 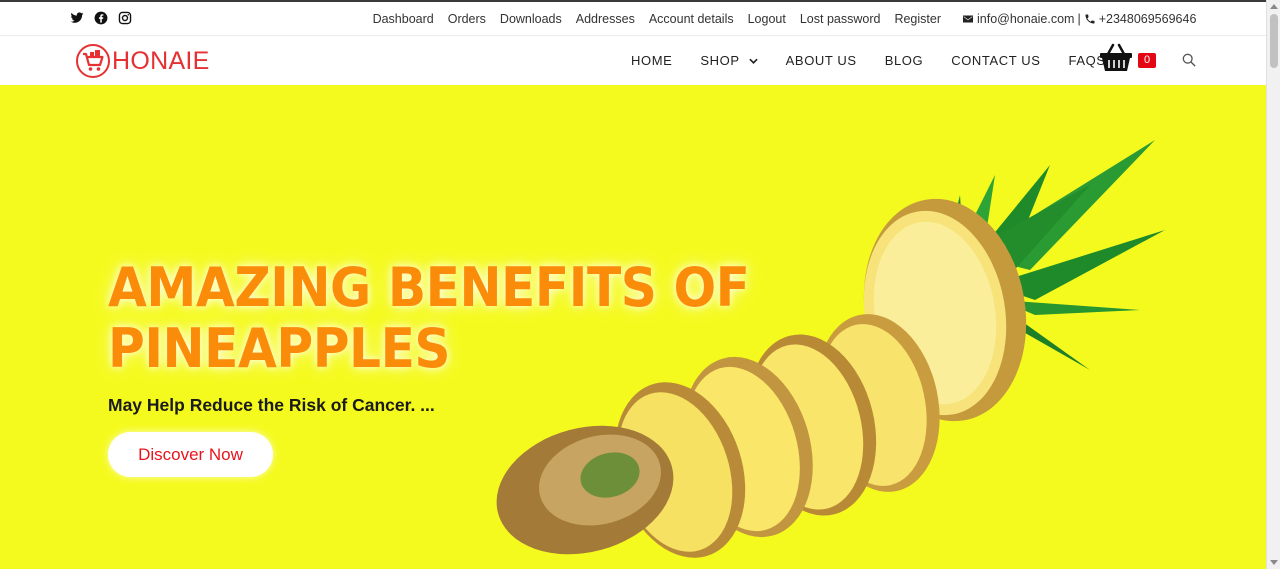 I want to click on social-links, so click(x=101, y=18).